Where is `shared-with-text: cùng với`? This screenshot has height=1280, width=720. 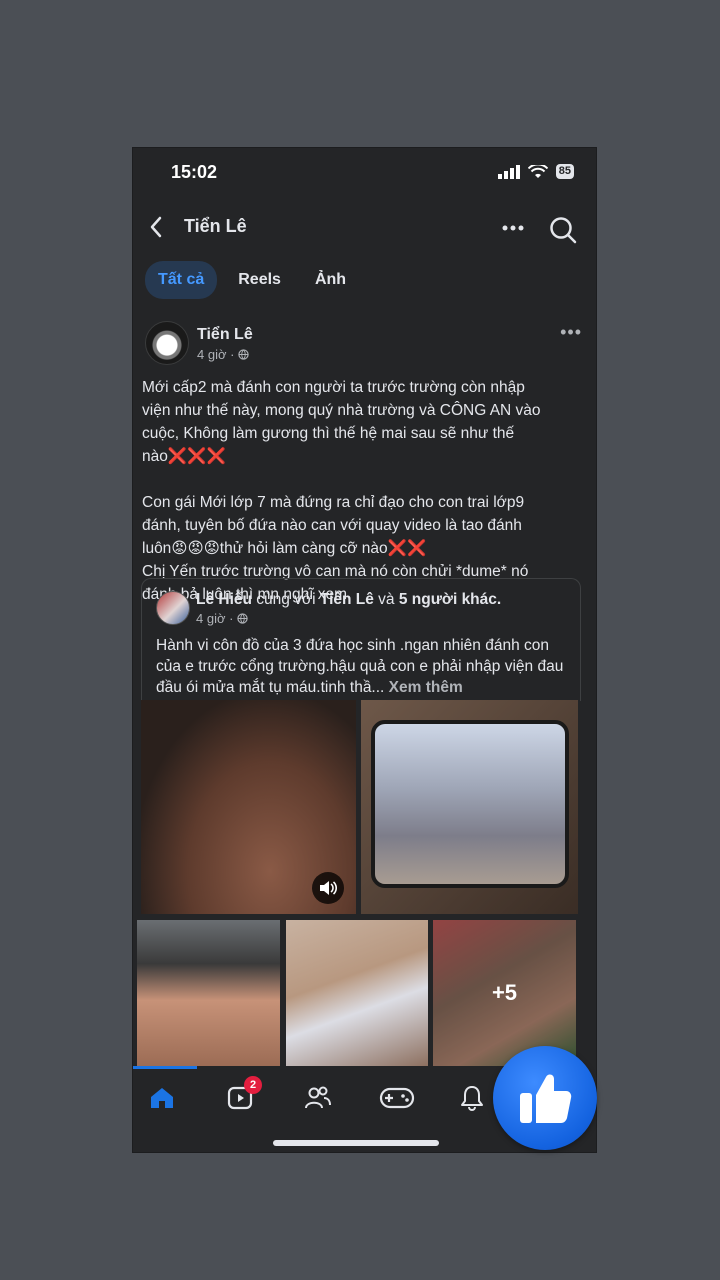
shared-with-text: cùng với is located at coordinates (285, 599).